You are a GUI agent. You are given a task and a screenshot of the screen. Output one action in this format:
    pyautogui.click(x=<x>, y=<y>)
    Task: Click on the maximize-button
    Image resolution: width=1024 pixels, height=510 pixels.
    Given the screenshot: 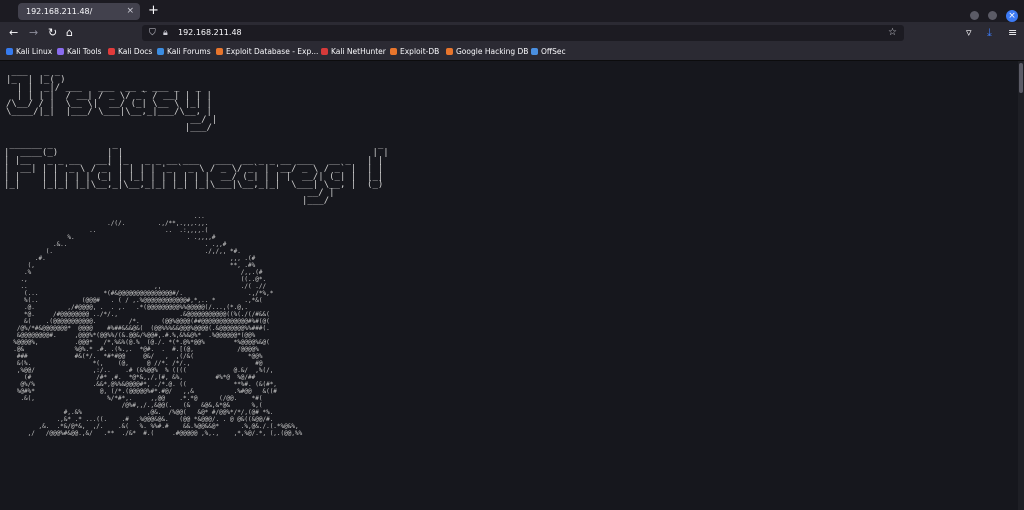 What is the action you would take?
    pyautogui.click(x=992, y=15)
    